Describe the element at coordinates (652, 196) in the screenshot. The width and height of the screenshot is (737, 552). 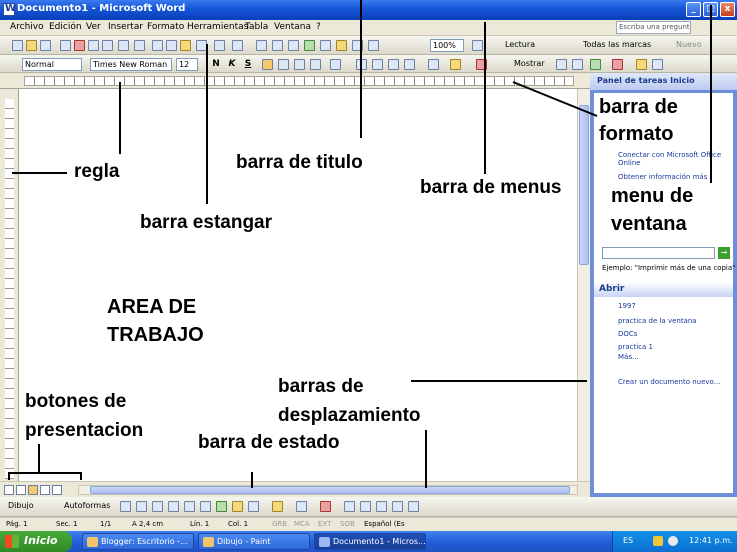
I see `label-menu-ventana-1: menu de` at that location.